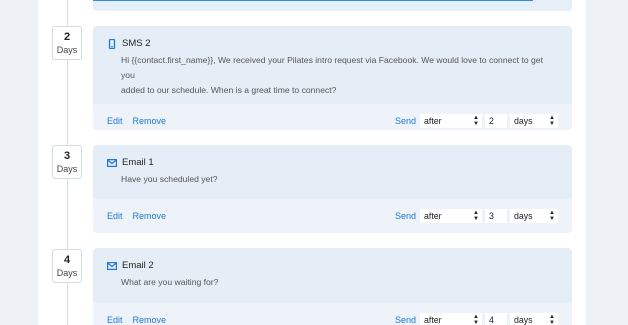 The image size is (628, 325). I want to click on step-title: Email 1, so click(138, 162).